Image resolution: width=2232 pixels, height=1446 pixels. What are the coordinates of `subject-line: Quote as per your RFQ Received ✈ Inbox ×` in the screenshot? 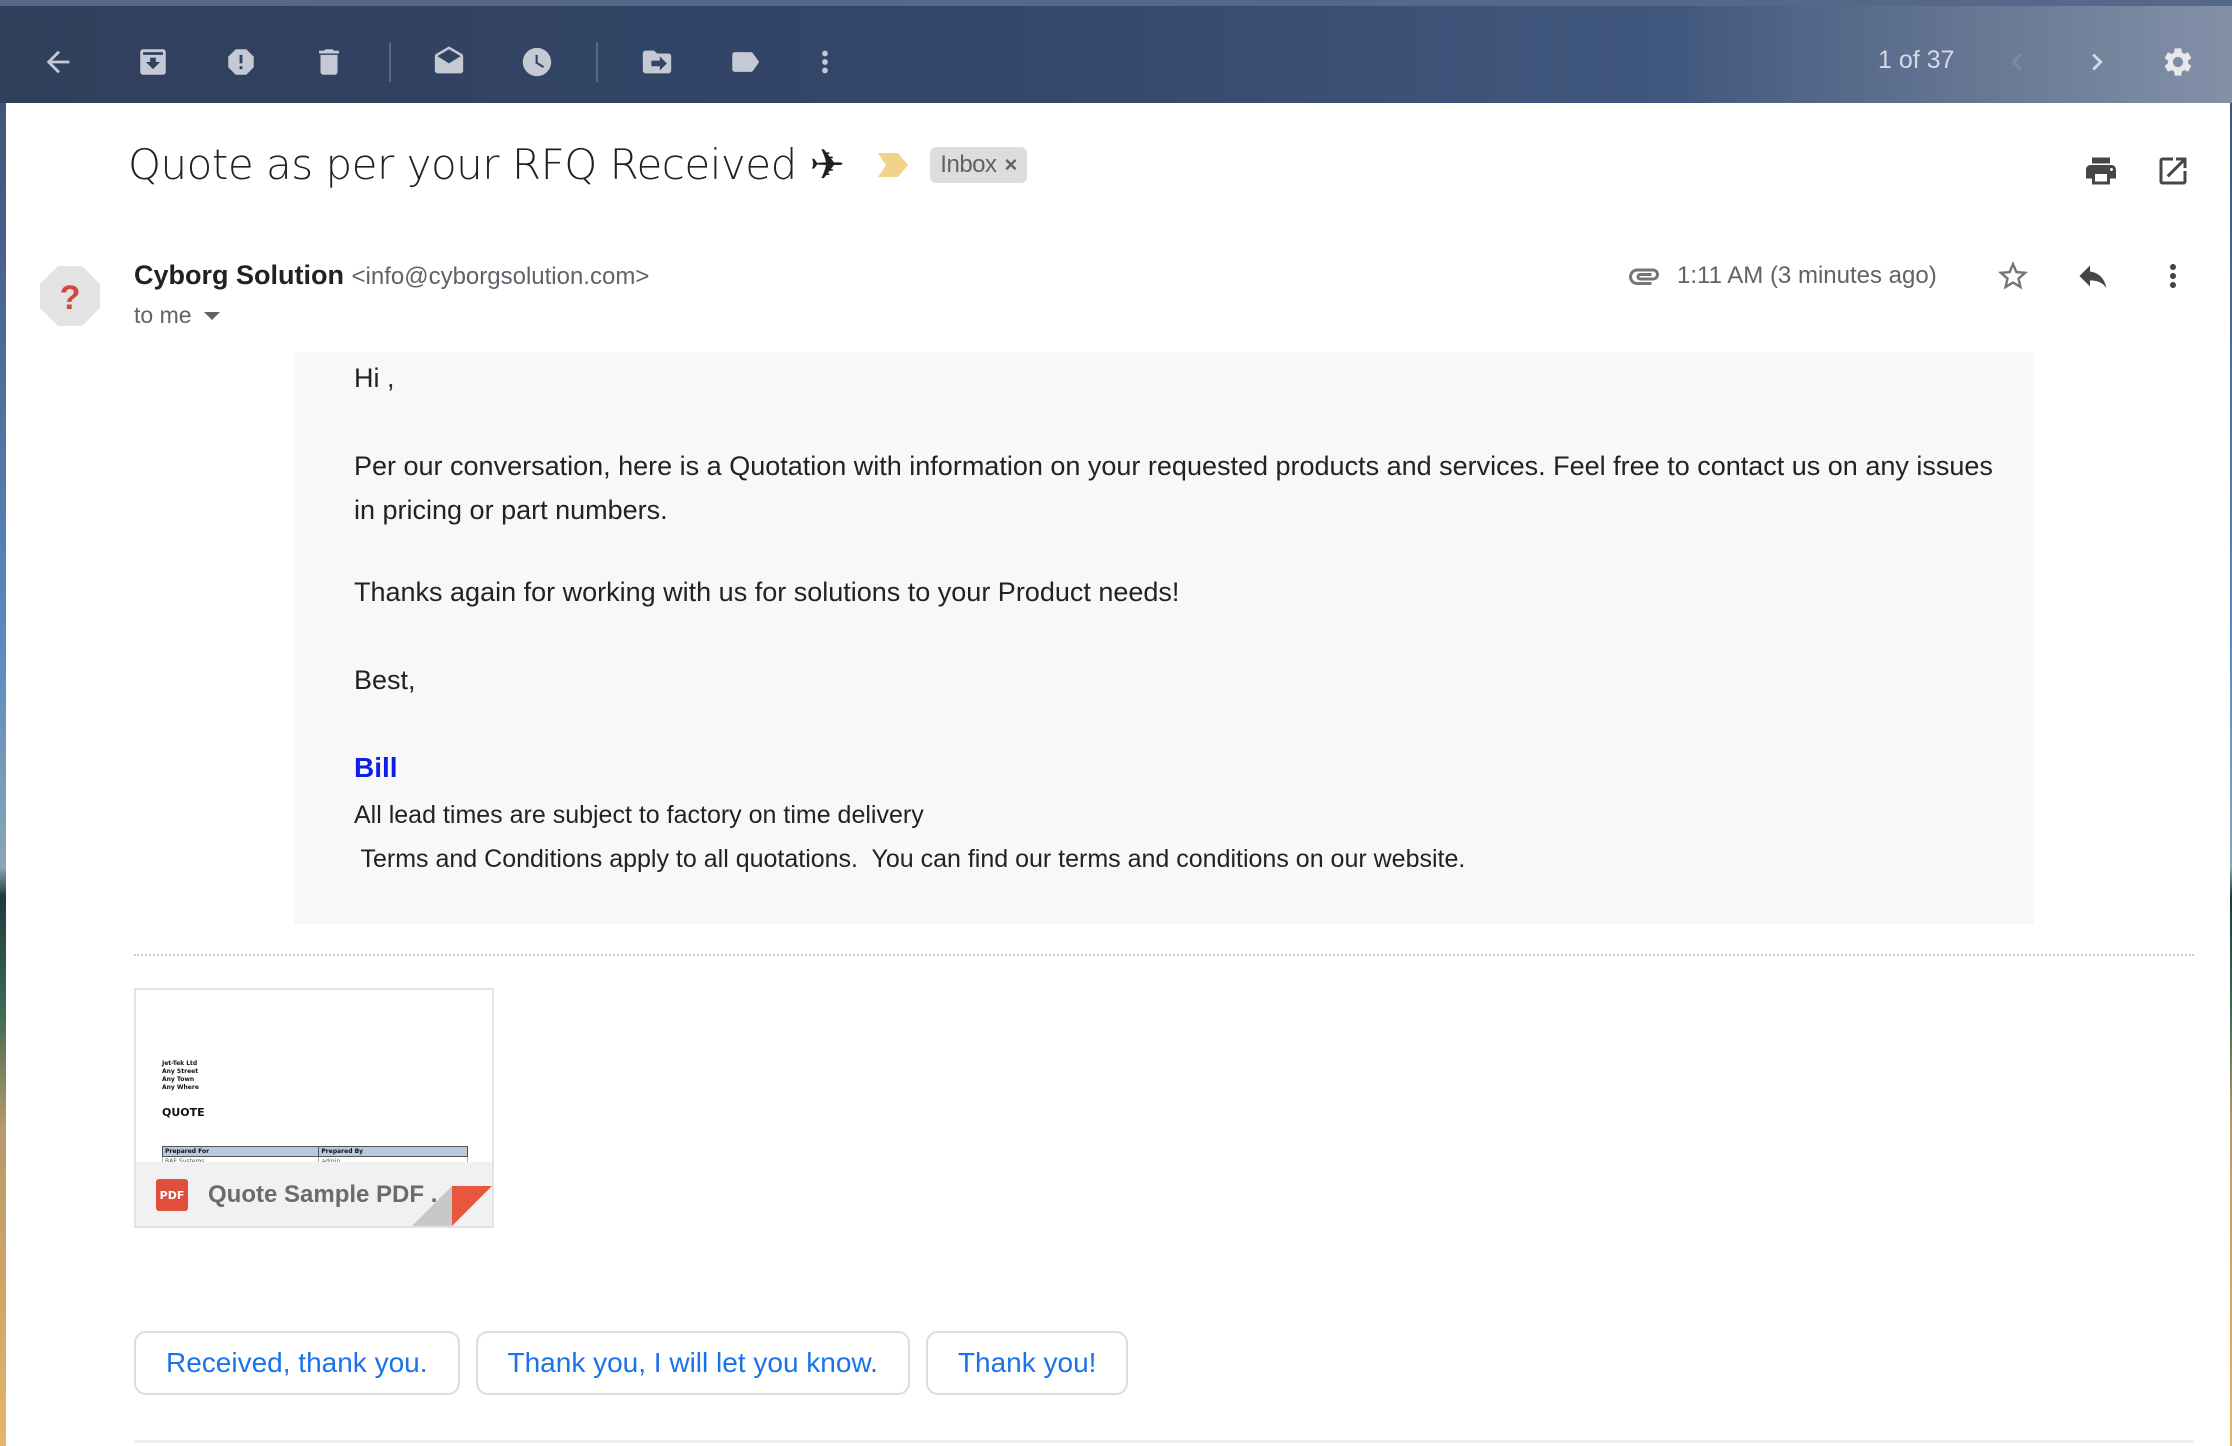 It's located at (577, 164).